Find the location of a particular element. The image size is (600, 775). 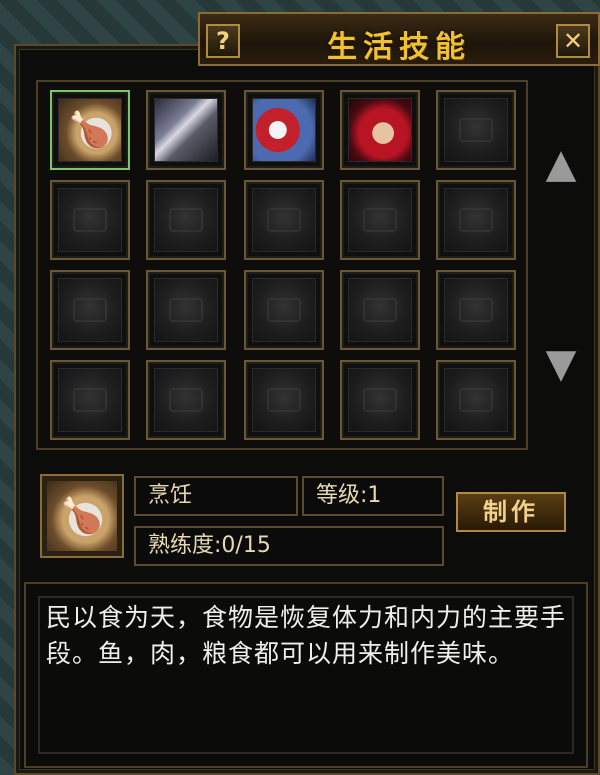

make-button: 制作 is located at coordinates (511, 512).